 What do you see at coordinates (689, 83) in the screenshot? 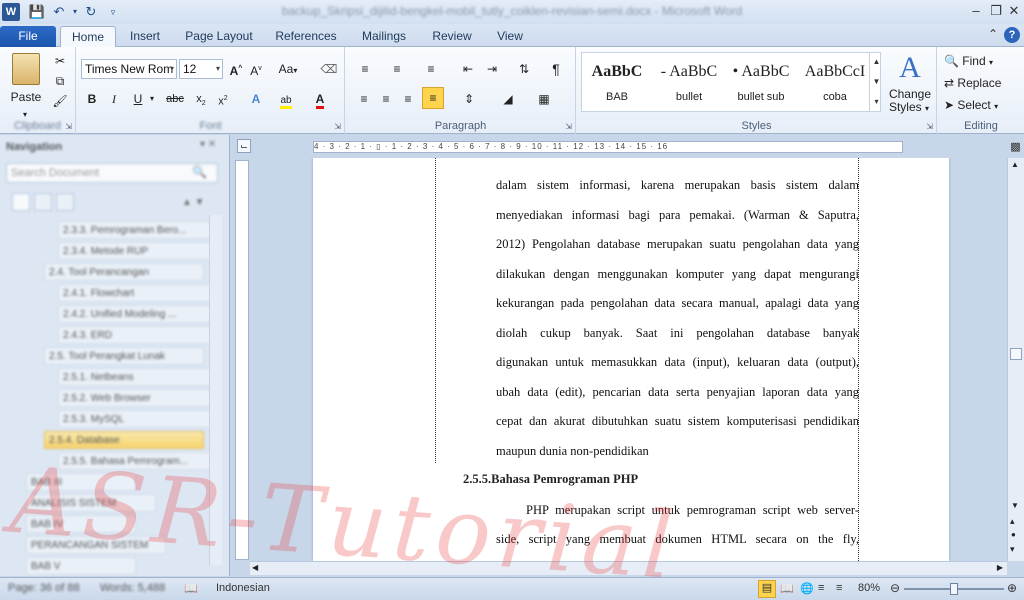
I see `style-bullet: - AaBbC bullet` at bounding box center [689, 83].